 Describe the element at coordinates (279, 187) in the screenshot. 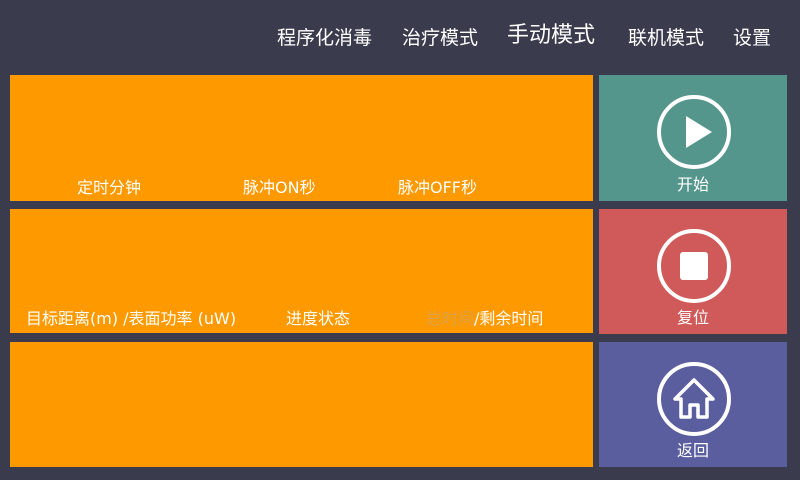

I see `pulse-on-seconds-label: 脉冲ON秒` at that location.